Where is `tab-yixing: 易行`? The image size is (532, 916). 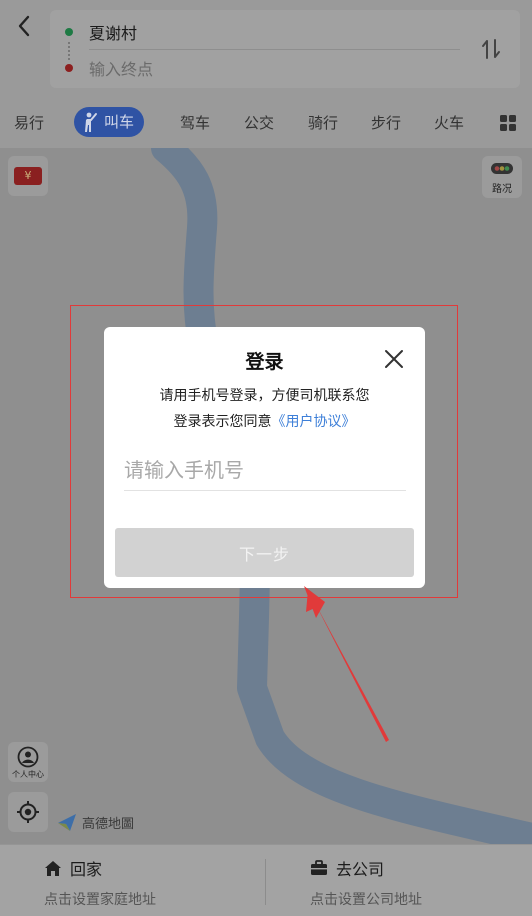 tab-yixing: 易行 is located at coordinates (29, 123).